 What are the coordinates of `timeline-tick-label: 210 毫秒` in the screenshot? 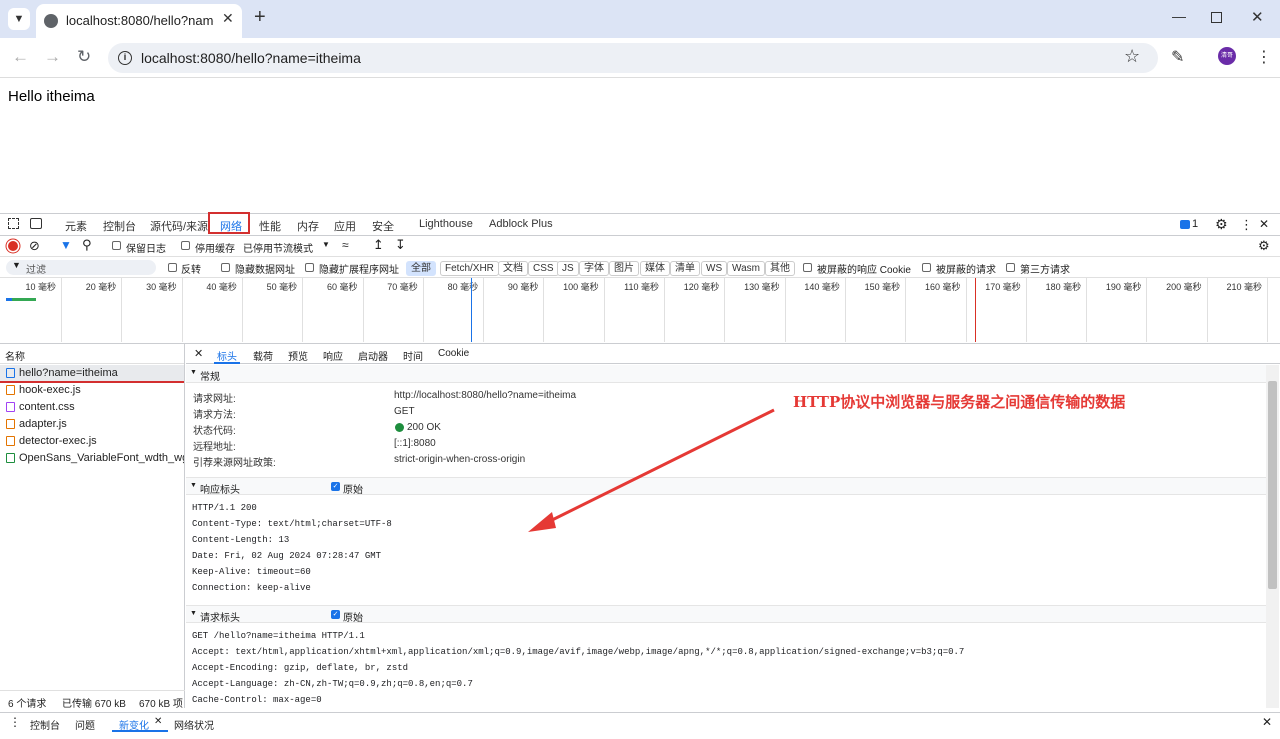 It's located at (1244, 287).